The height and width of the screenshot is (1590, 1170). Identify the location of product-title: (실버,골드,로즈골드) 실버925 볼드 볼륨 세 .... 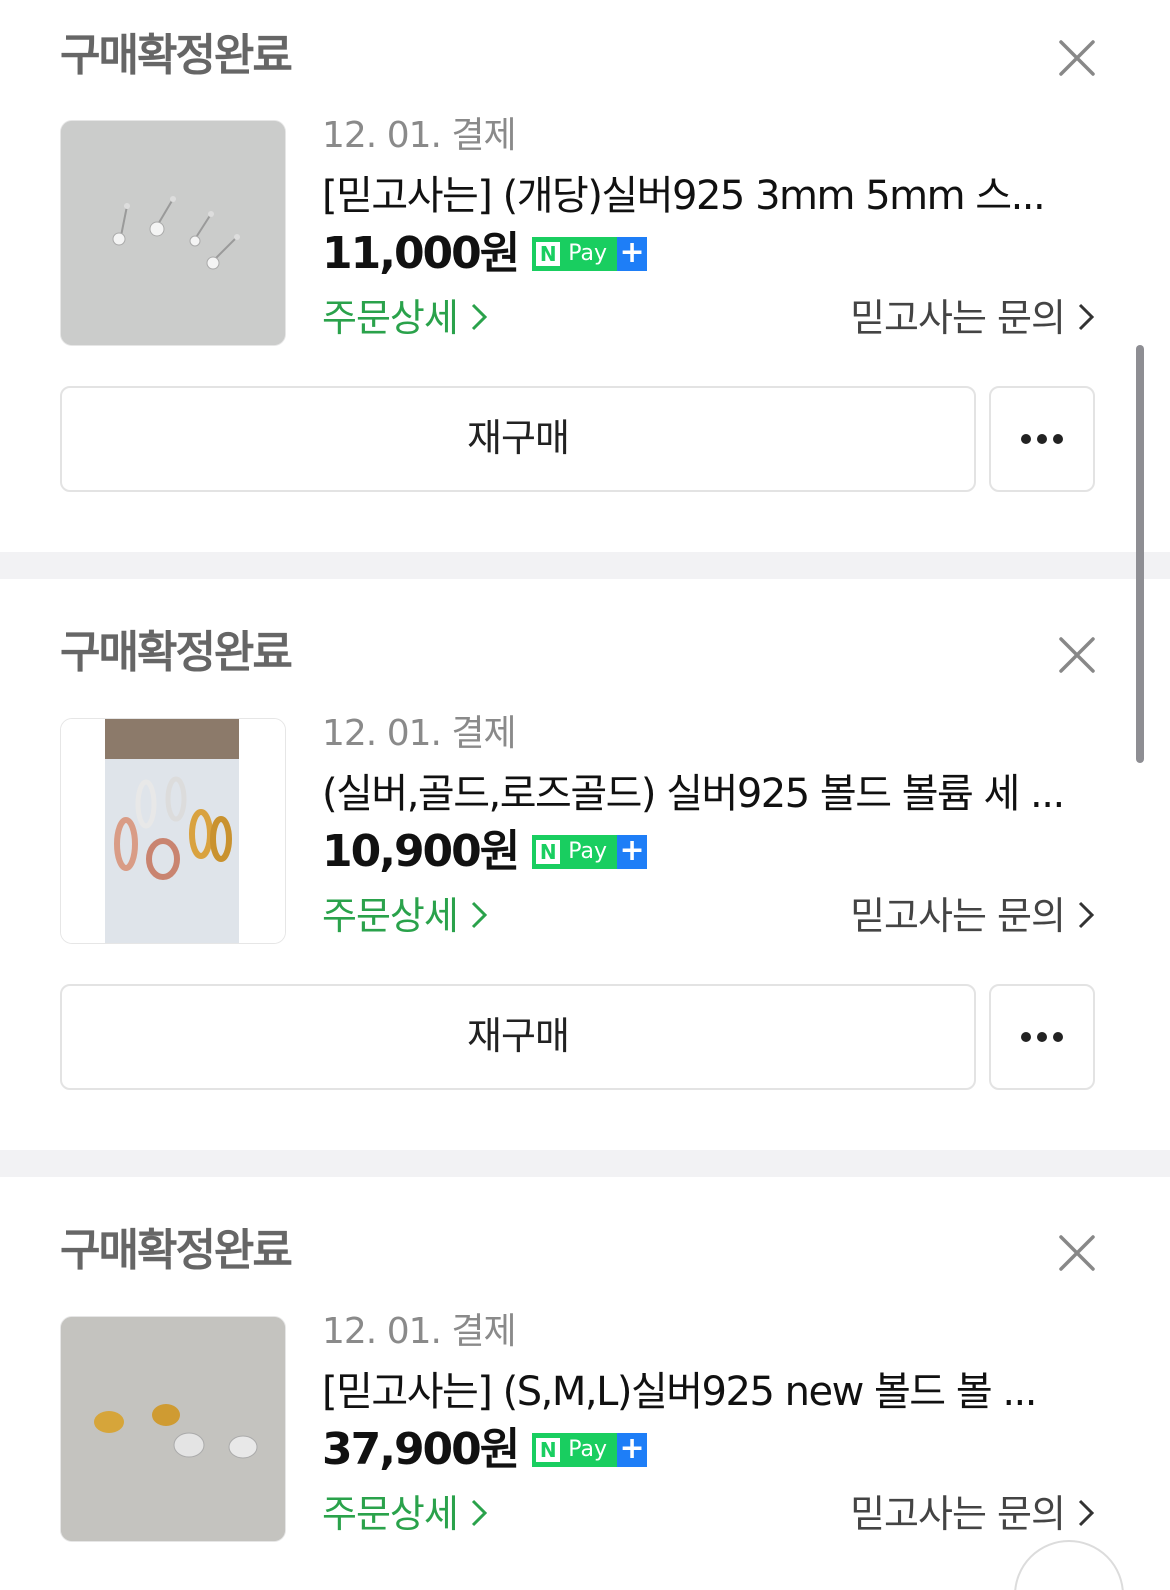
(712, 794).